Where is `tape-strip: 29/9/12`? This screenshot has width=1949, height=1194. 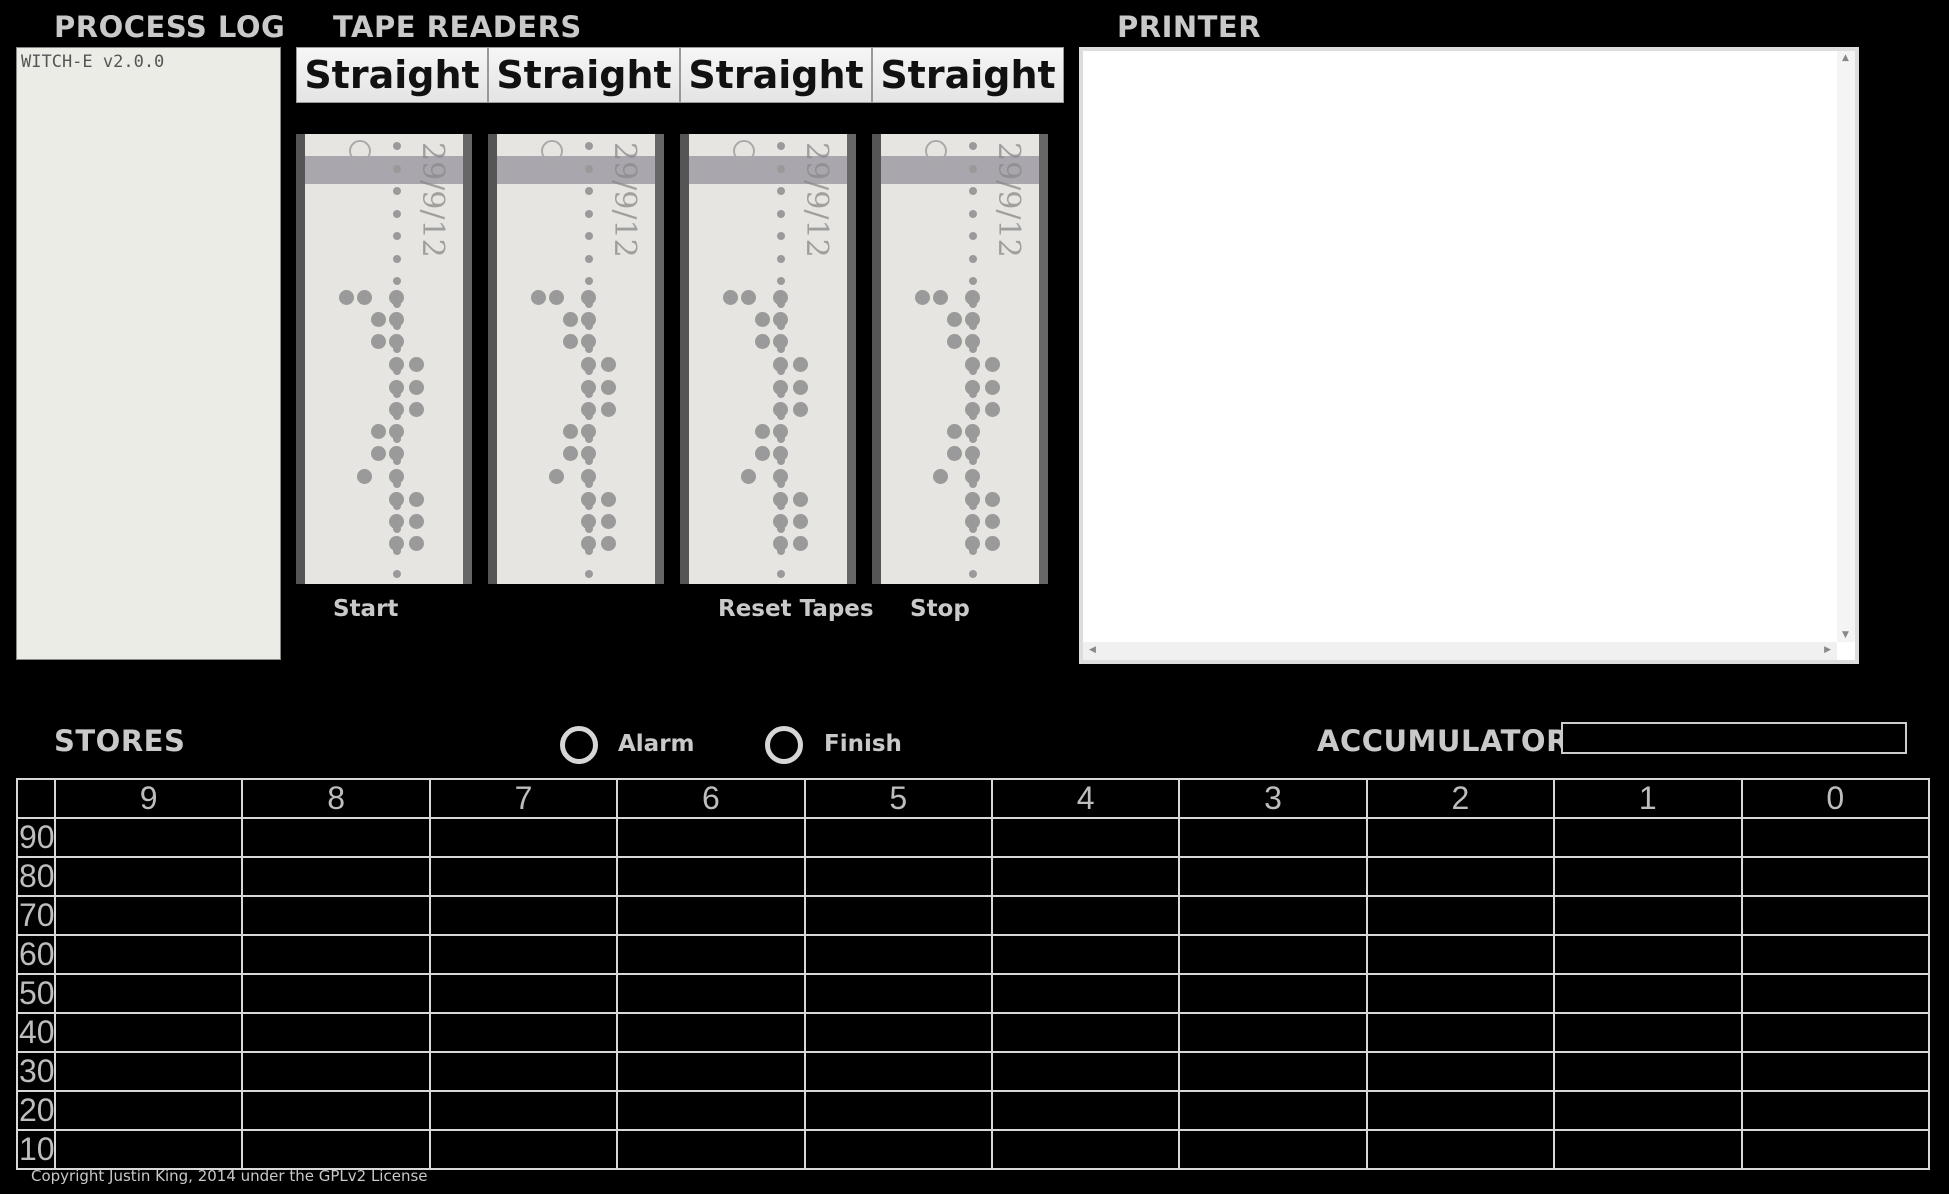 tape-strip: 29/9/12 is located at coordinates (576, 359).